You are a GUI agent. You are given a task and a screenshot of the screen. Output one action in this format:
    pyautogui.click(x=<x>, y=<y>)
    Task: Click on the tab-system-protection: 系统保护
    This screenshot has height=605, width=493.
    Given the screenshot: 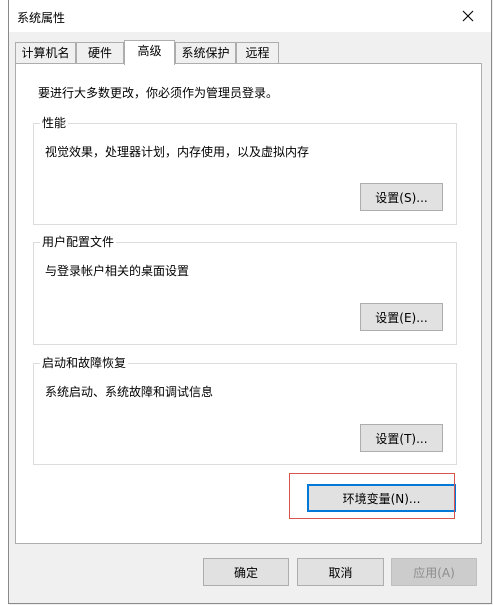 What is the action you would take?
    pyautogui.click(x=205, y=53)
    